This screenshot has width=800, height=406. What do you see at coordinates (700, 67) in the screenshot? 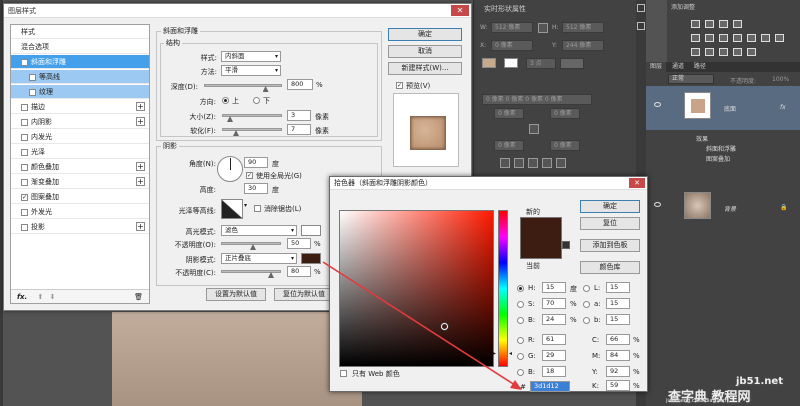
I see `tab-paths: 路径` at bounding box center [700, 67].